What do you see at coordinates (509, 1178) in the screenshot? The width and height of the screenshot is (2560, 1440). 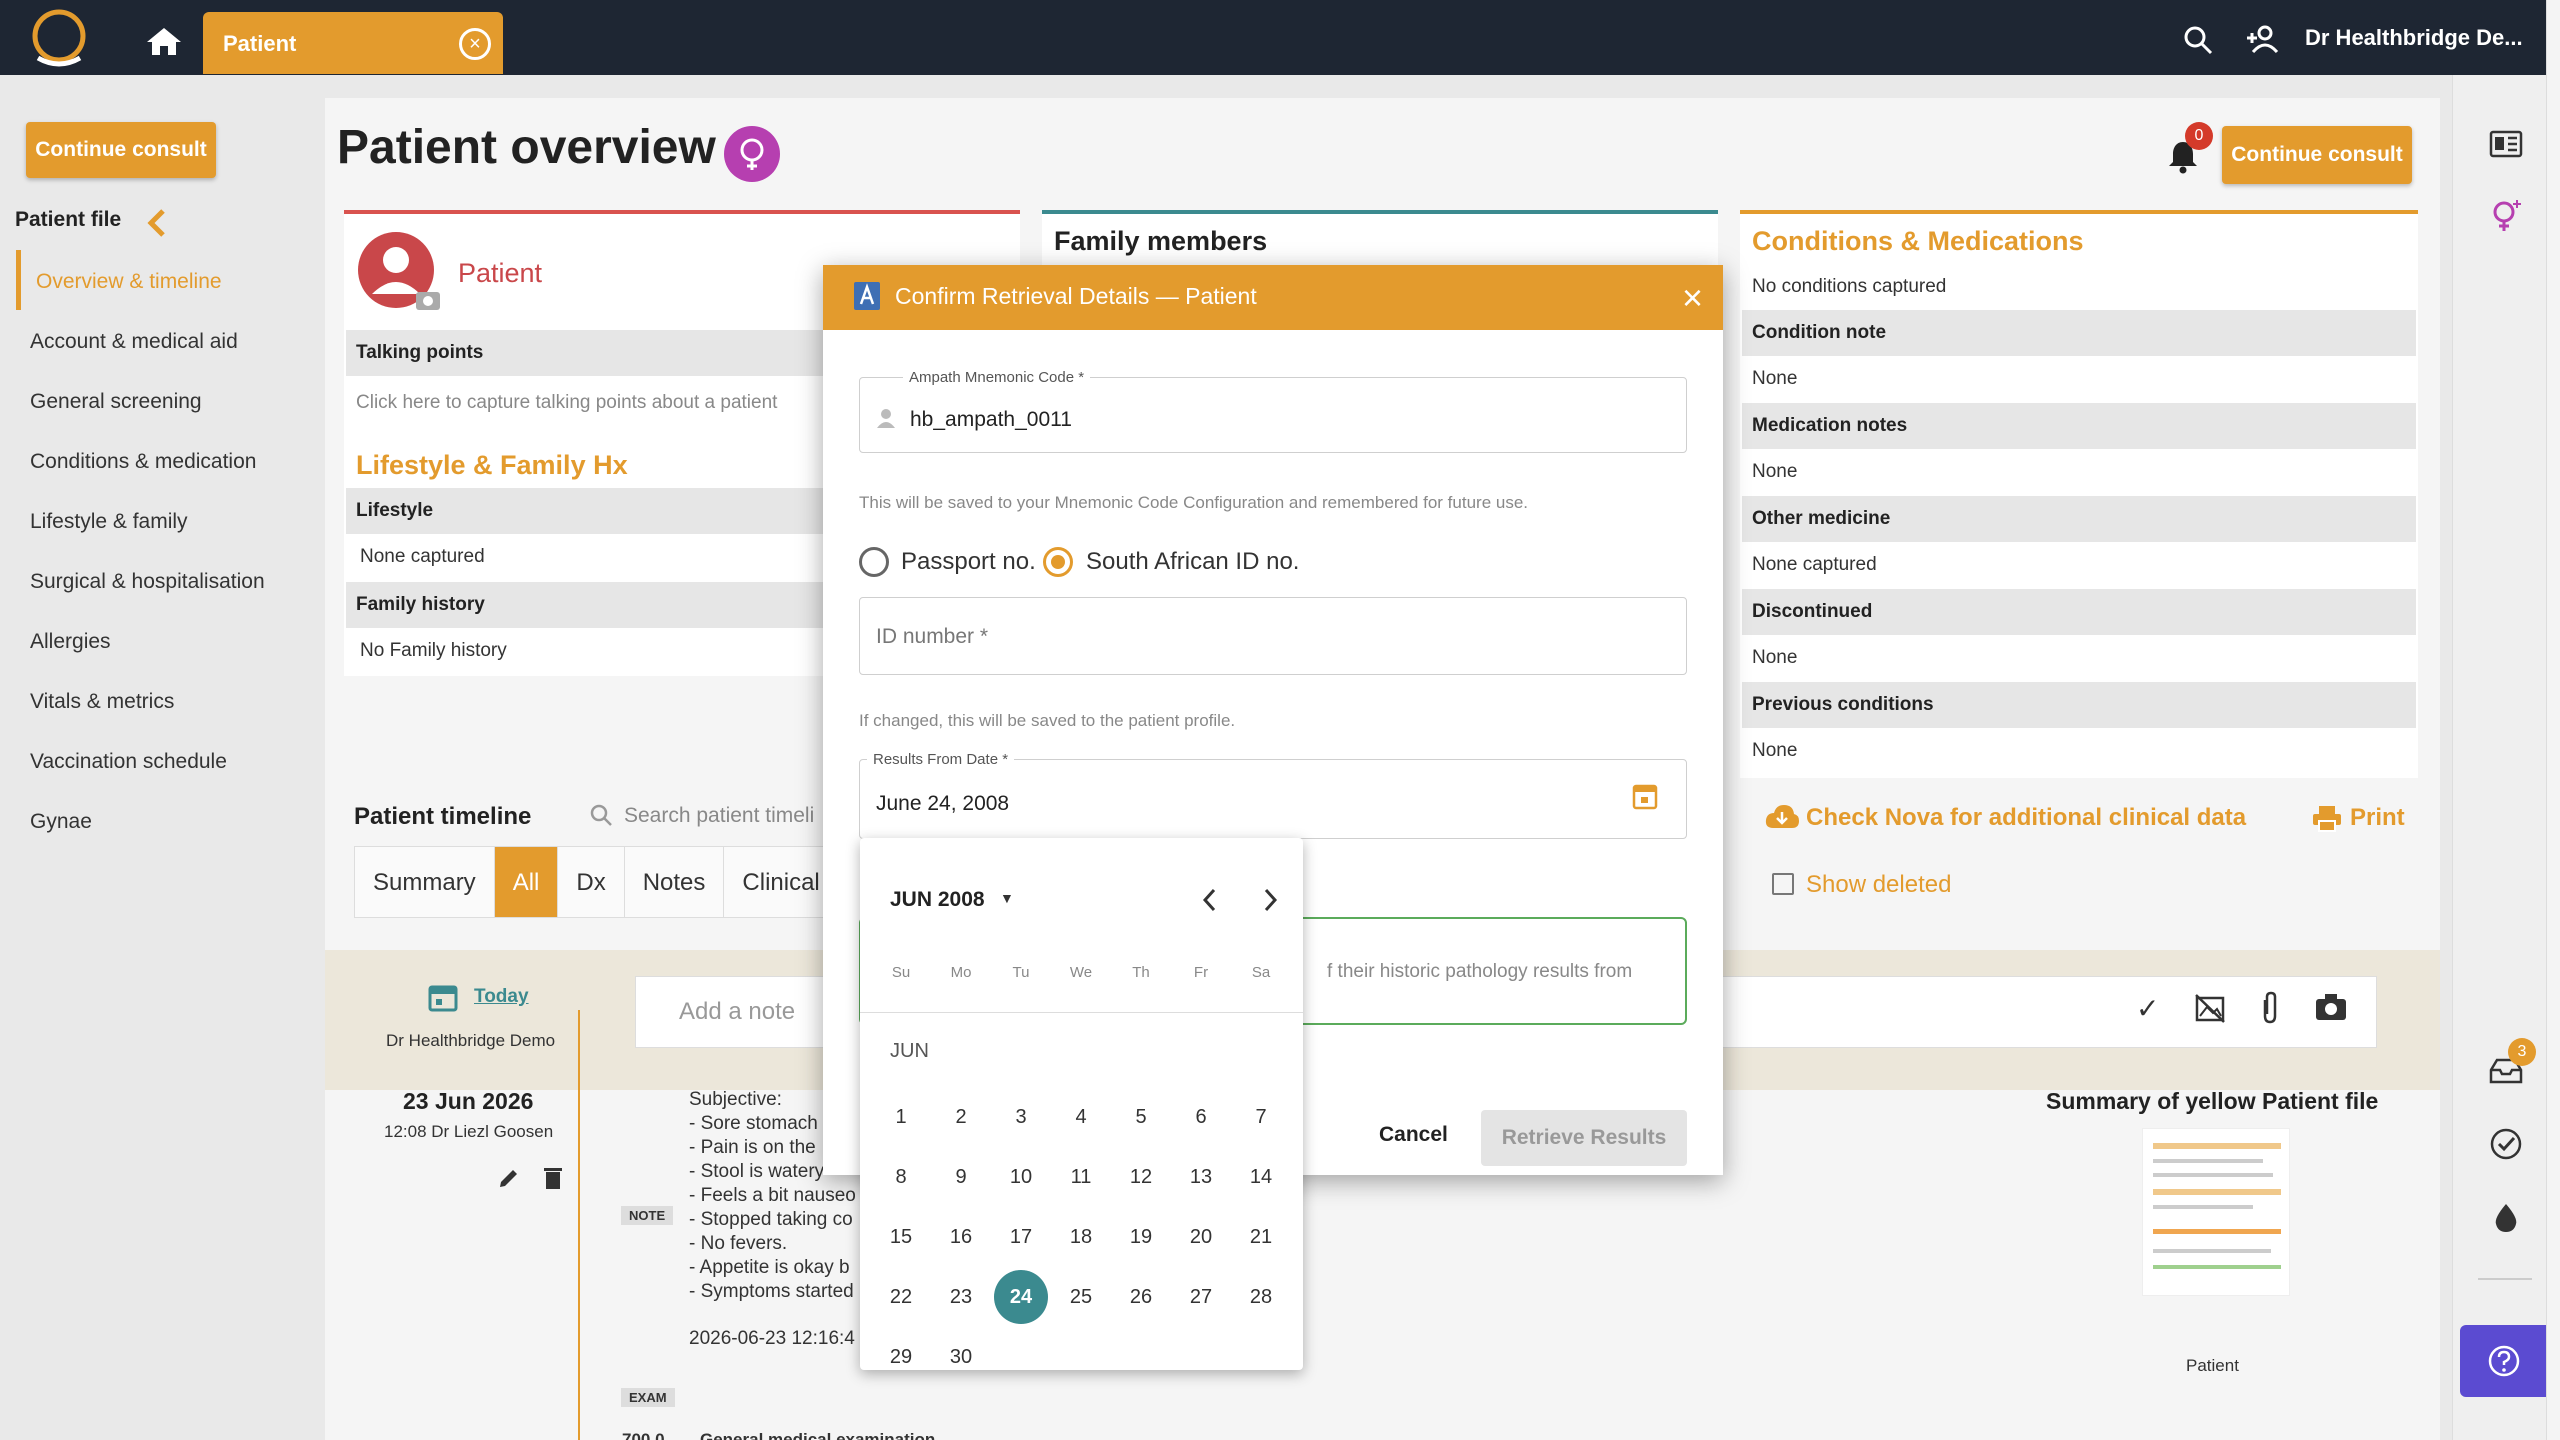 I see `edit-icon` at bounding box center [509, 1178].